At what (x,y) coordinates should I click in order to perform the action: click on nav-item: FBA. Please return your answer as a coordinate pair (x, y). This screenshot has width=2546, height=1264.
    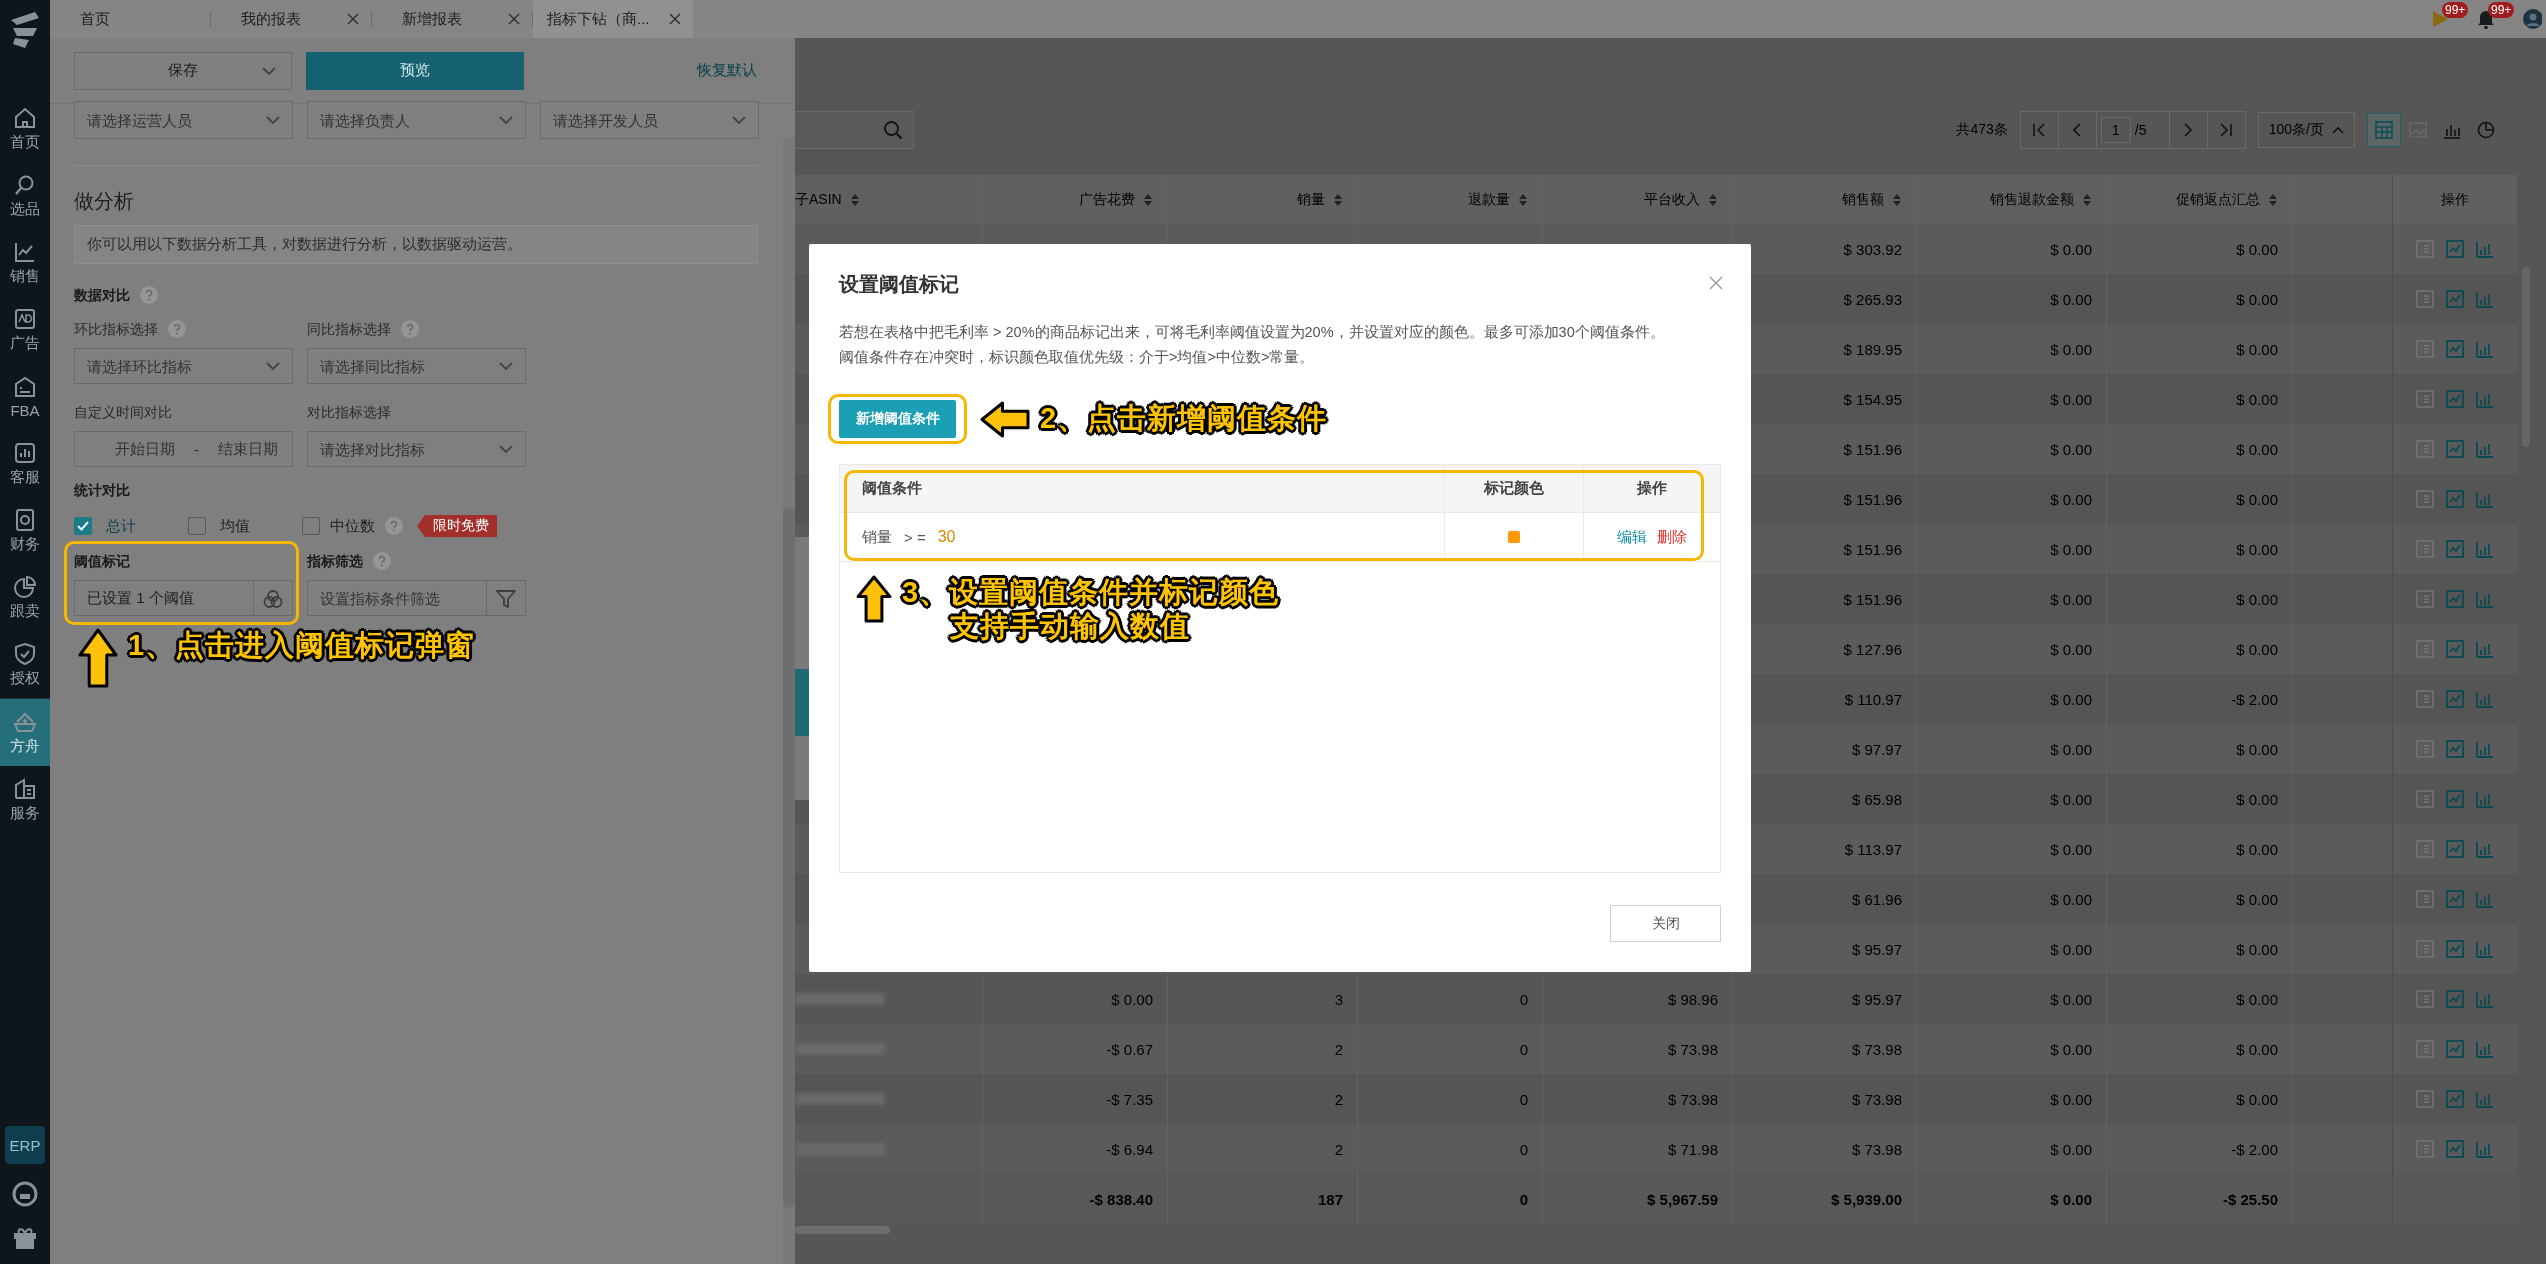
    Looking at the image, I should click on (25, 396).